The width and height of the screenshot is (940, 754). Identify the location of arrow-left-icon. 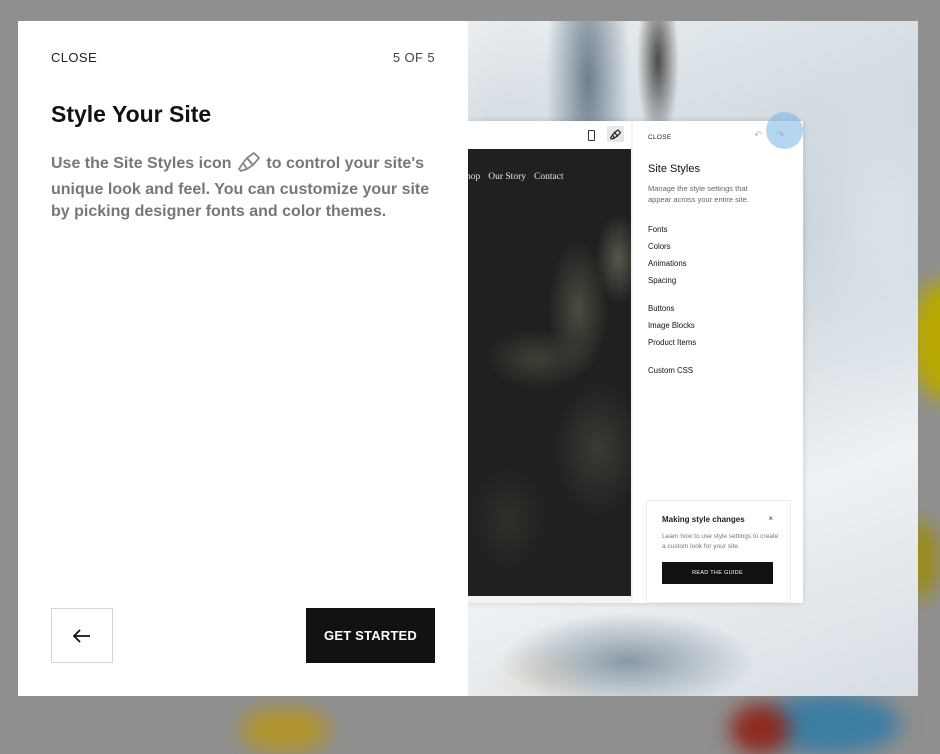
(81, 635).